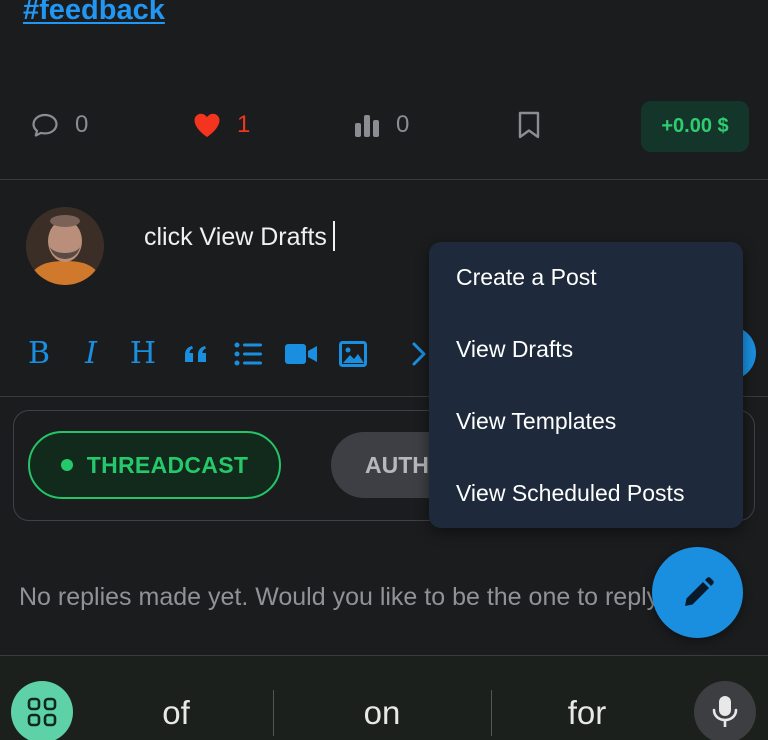  I want to click on list-icon, so click(248, 354).